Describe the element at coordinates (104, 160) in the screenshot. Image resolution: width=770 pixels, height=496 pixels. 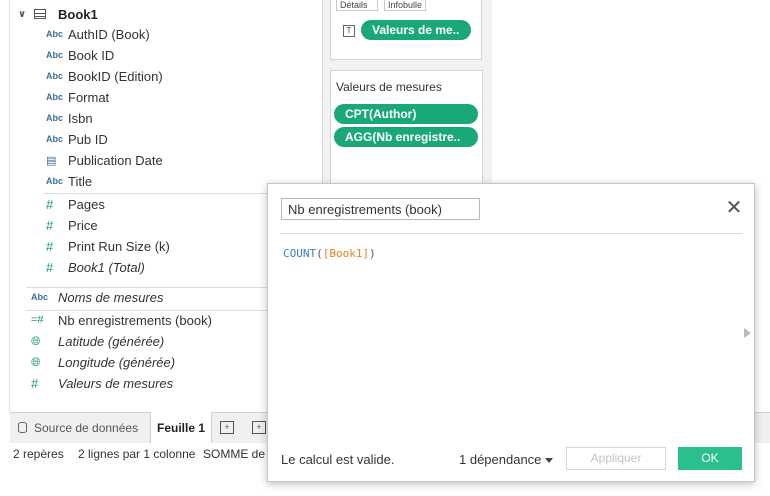
I see `field-publication-date: ▤ Publication Date` at that location.